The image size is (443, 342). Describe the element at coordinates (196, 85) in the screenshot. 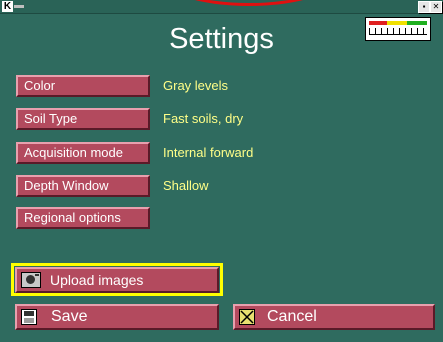

I see `color-value: Gray levels` at that location.